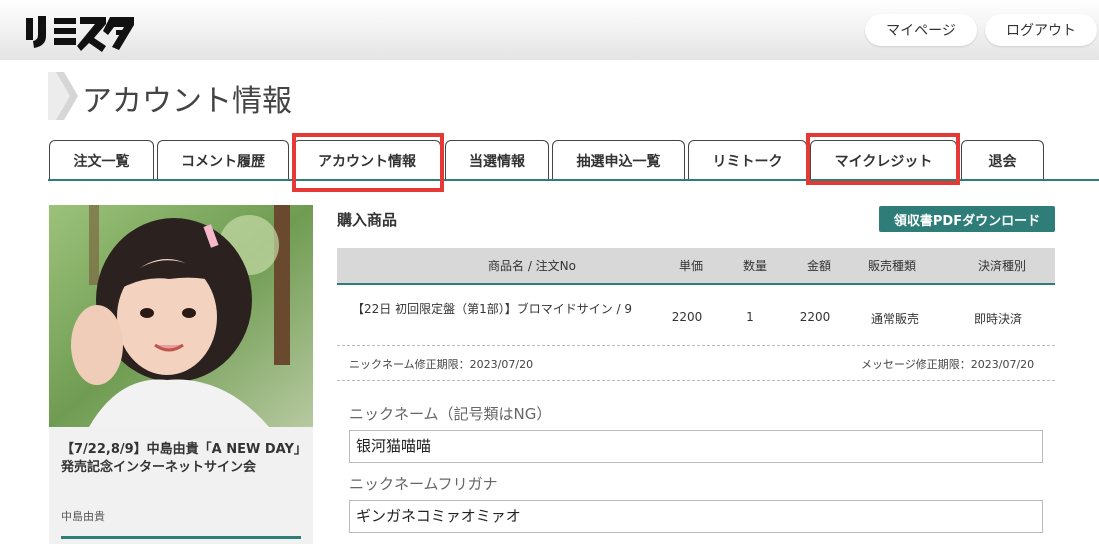 The width and height of the screenshot is (1099, 544). Describe the element at coordinates (690, 266) in the screenshot. I see `col-unit-price: 単価` at that location.